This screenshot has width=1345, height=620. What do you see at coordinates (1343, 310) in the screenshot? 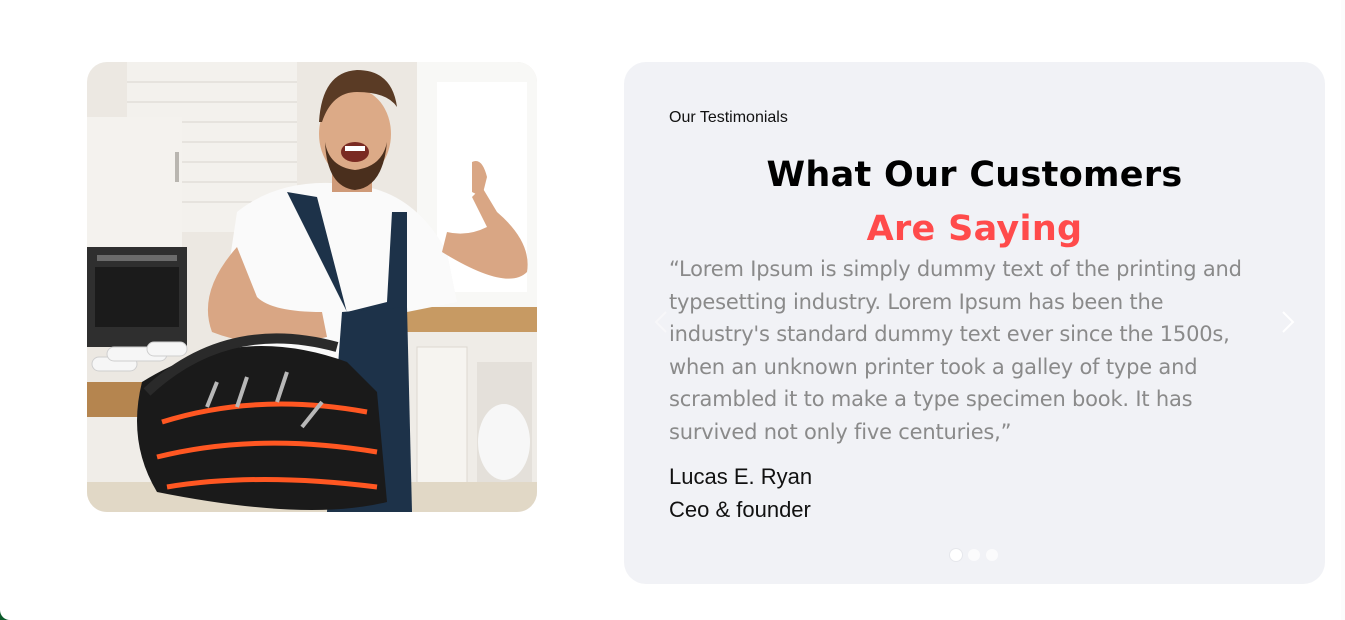
I see `page-edge` at bounding box center [1343, 310].